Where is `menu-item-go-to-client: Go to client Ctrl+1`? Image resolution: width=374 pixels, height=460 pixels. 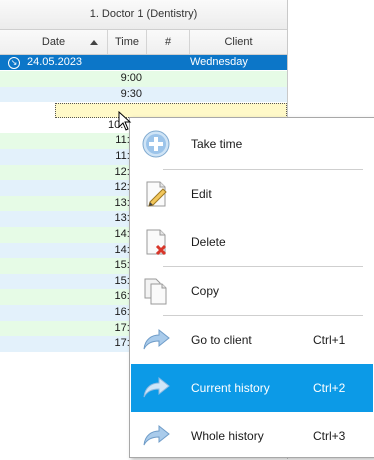
menu-item-go-to-client: Go to client Ctrl+1 is located at coordinates (252, 340).